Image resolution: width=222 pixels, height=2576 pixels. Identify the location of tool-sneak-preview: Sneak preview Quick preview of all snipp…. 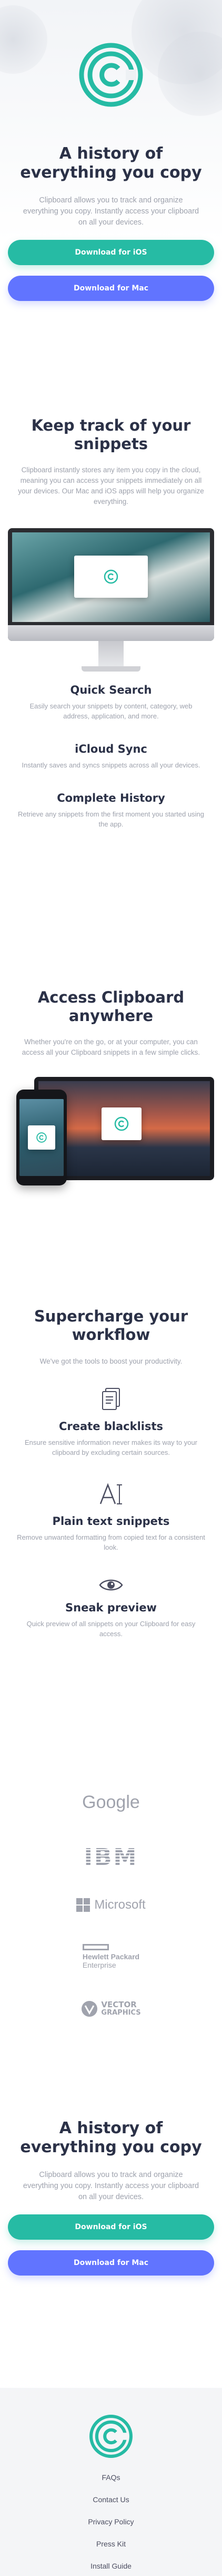
(111, 1606).